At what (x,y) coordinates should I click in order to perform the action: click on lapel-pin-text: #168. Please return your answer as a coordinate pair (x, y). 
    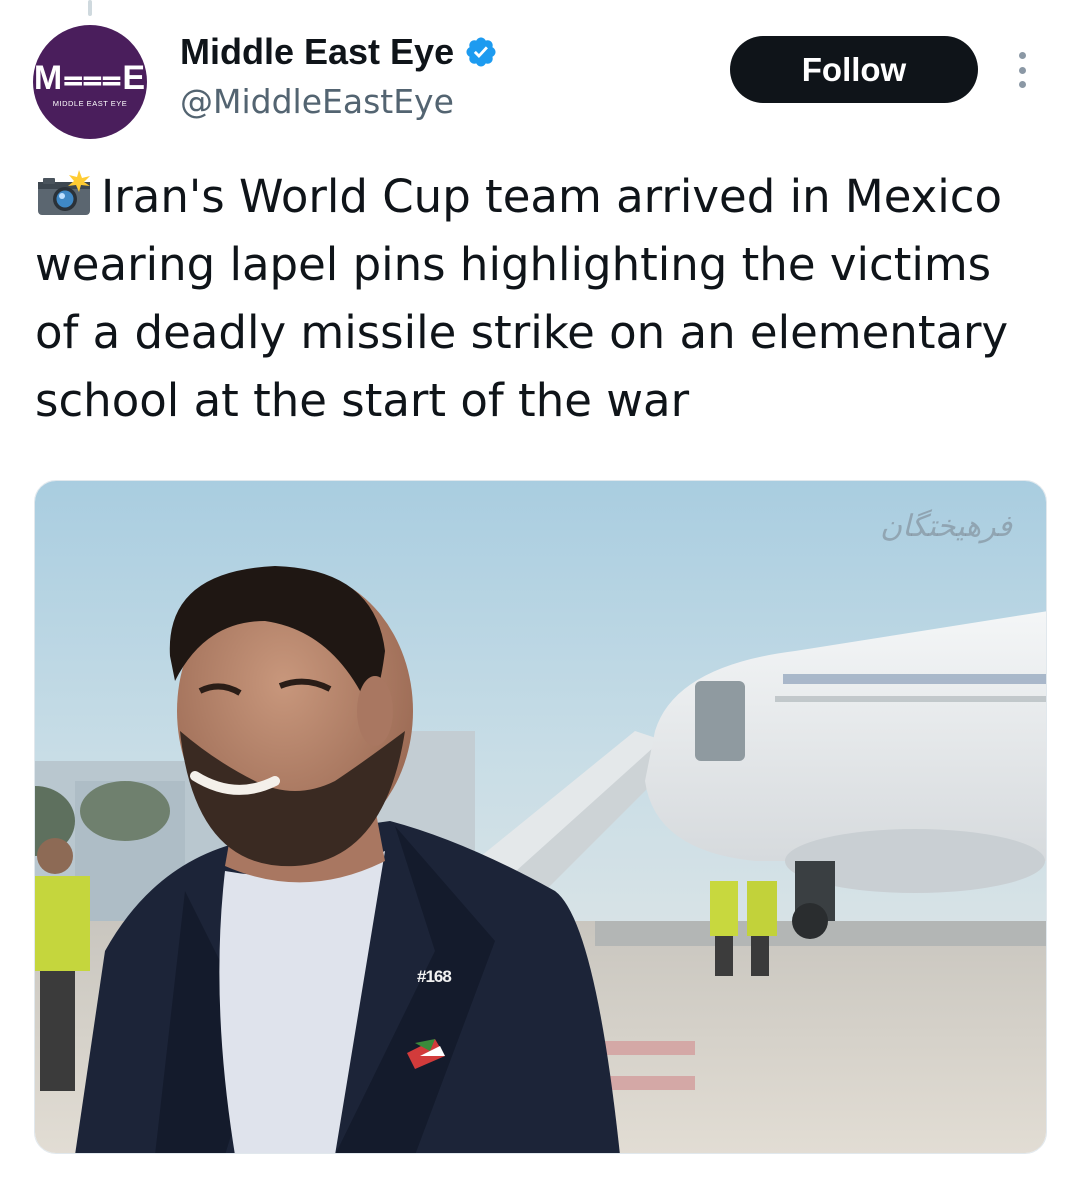
    Looking at the image, I should click on (434, 976).